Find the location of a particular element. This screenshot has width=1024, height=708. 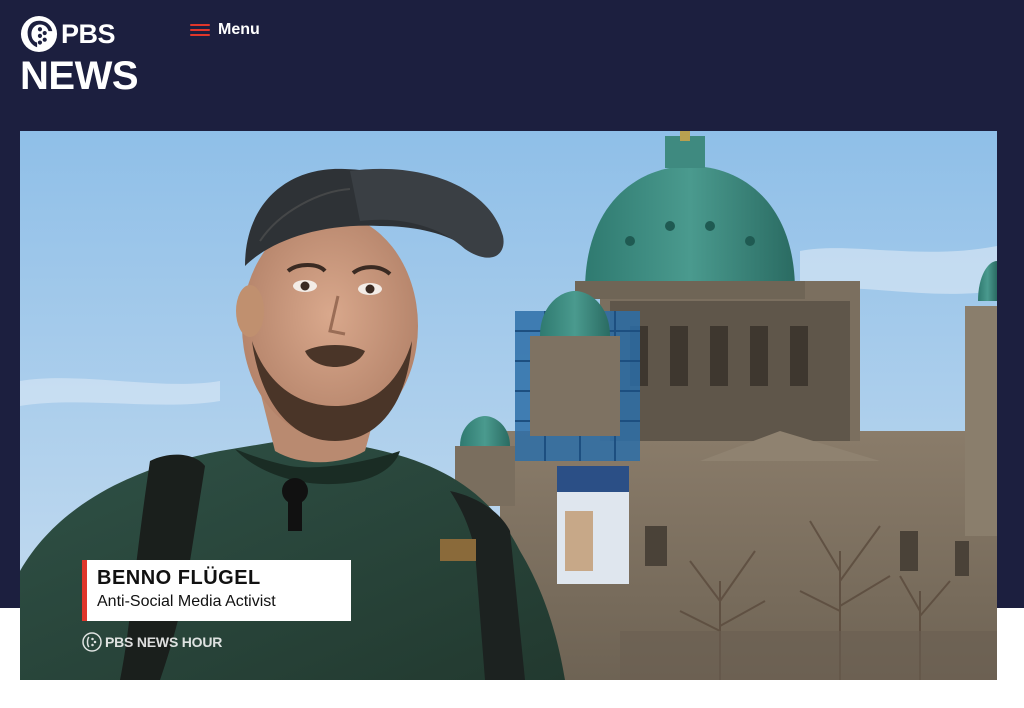

pbs-newshour-watermark: PBS NEWS HOUR is located at coordinates (152, 642).